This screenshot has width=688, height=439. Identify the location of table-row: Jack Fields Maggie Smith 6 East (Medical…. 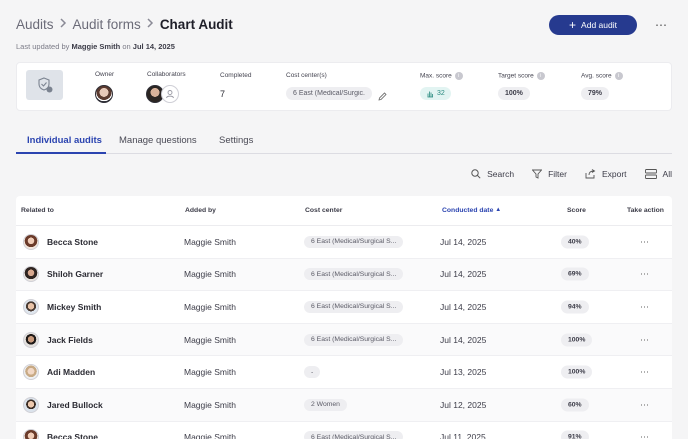
(344, 340).